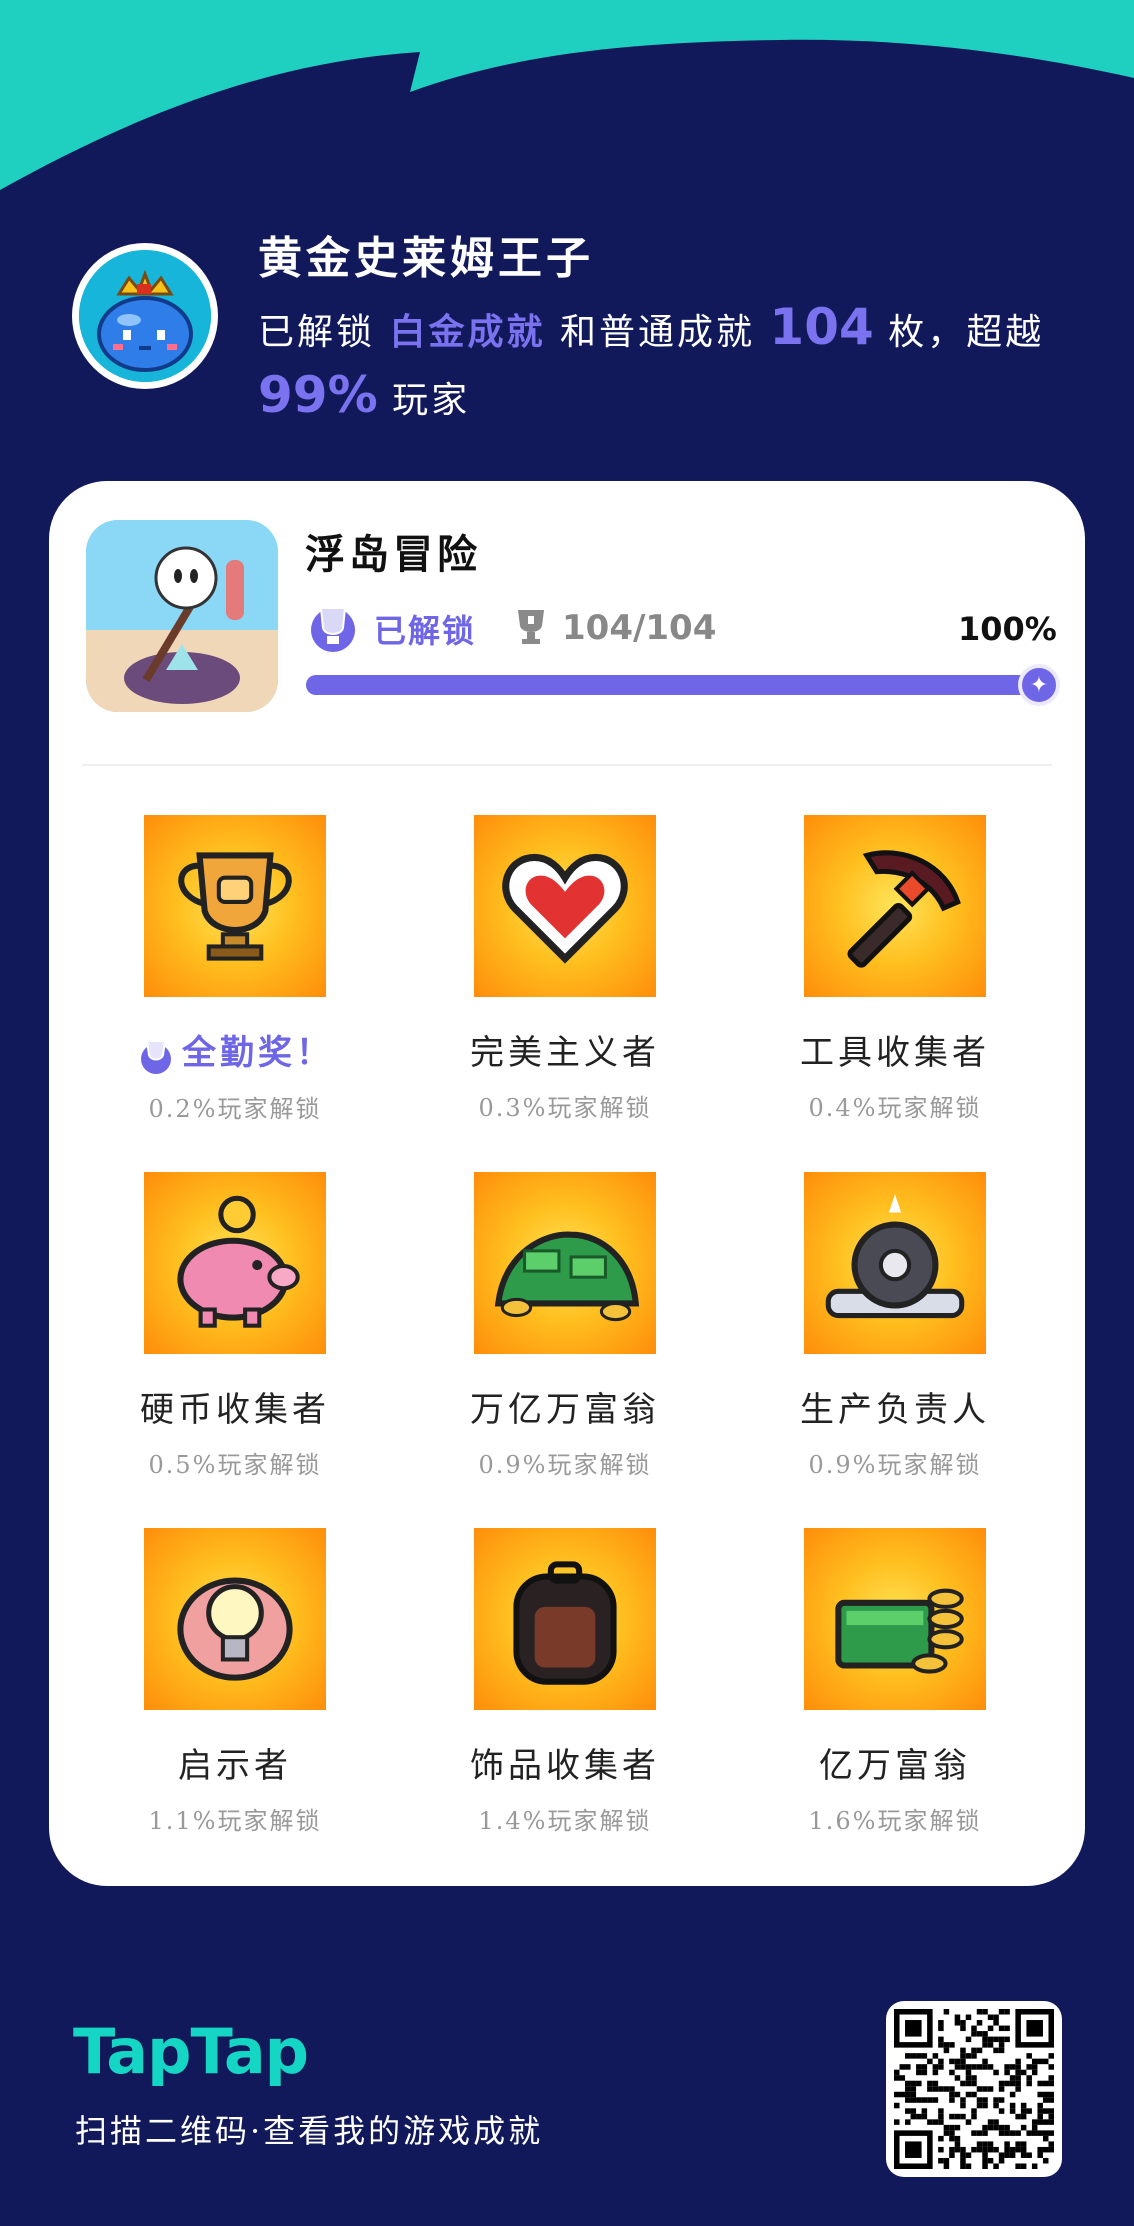  I want to click on achievement-item: 全勤奖！ 0.2%玩家解锁, so click(235, 969).